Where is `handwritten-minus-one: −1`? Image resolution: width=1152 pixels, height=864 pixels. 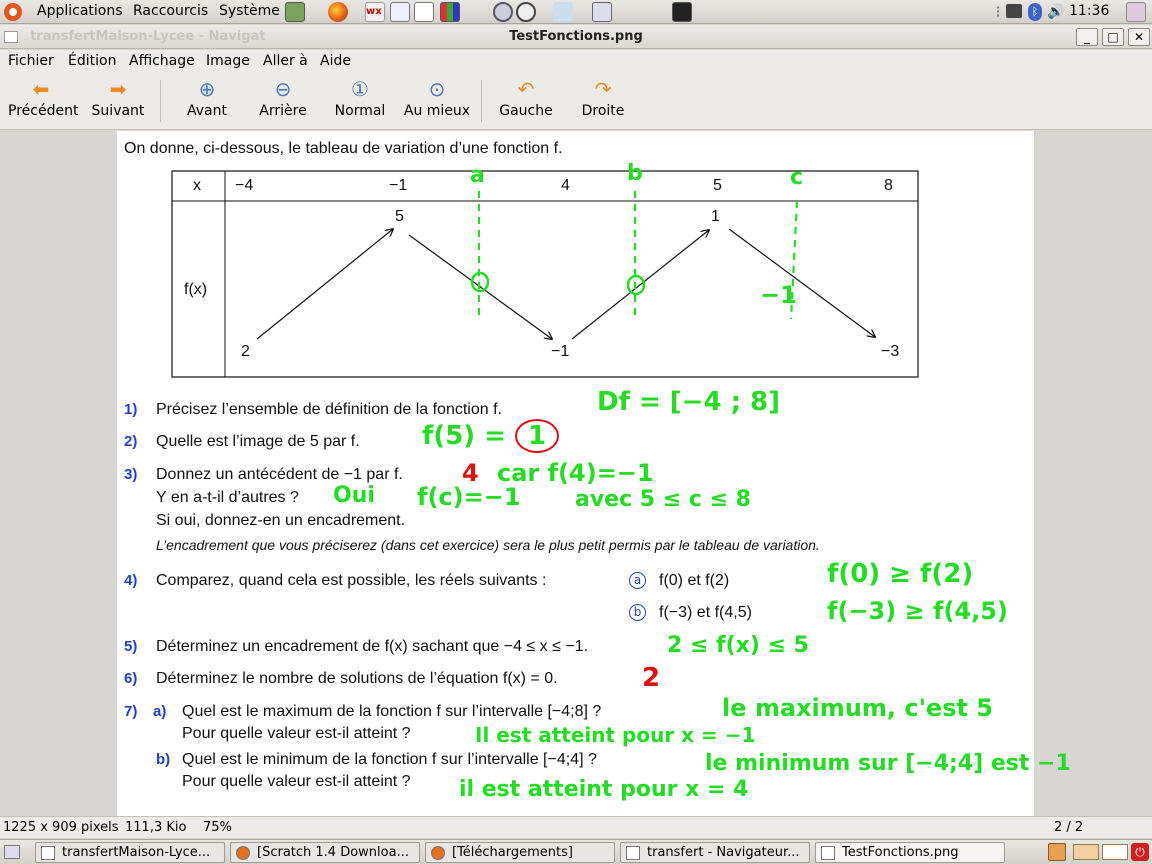 handwritten-minus-one: −1 is located at coordinates (778, 295).